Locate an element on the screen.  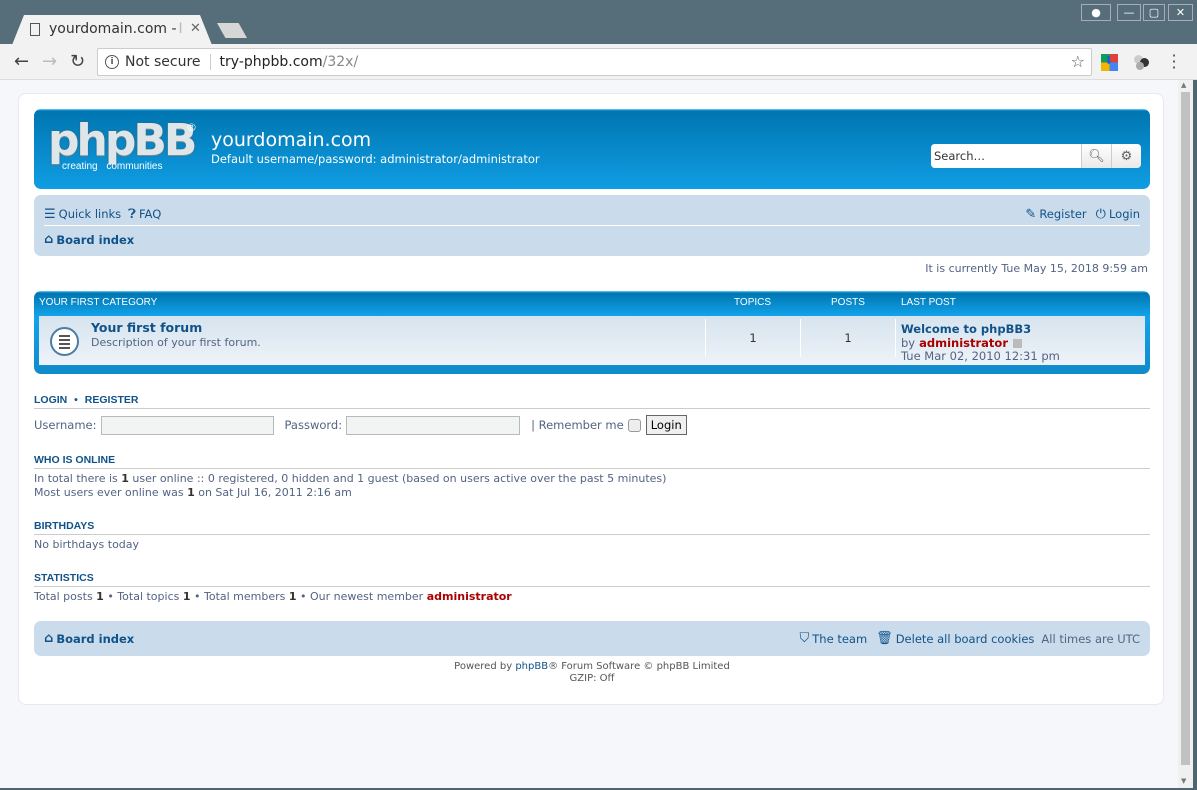
reload-icon: ↻ is located at coordinates (77, 61).